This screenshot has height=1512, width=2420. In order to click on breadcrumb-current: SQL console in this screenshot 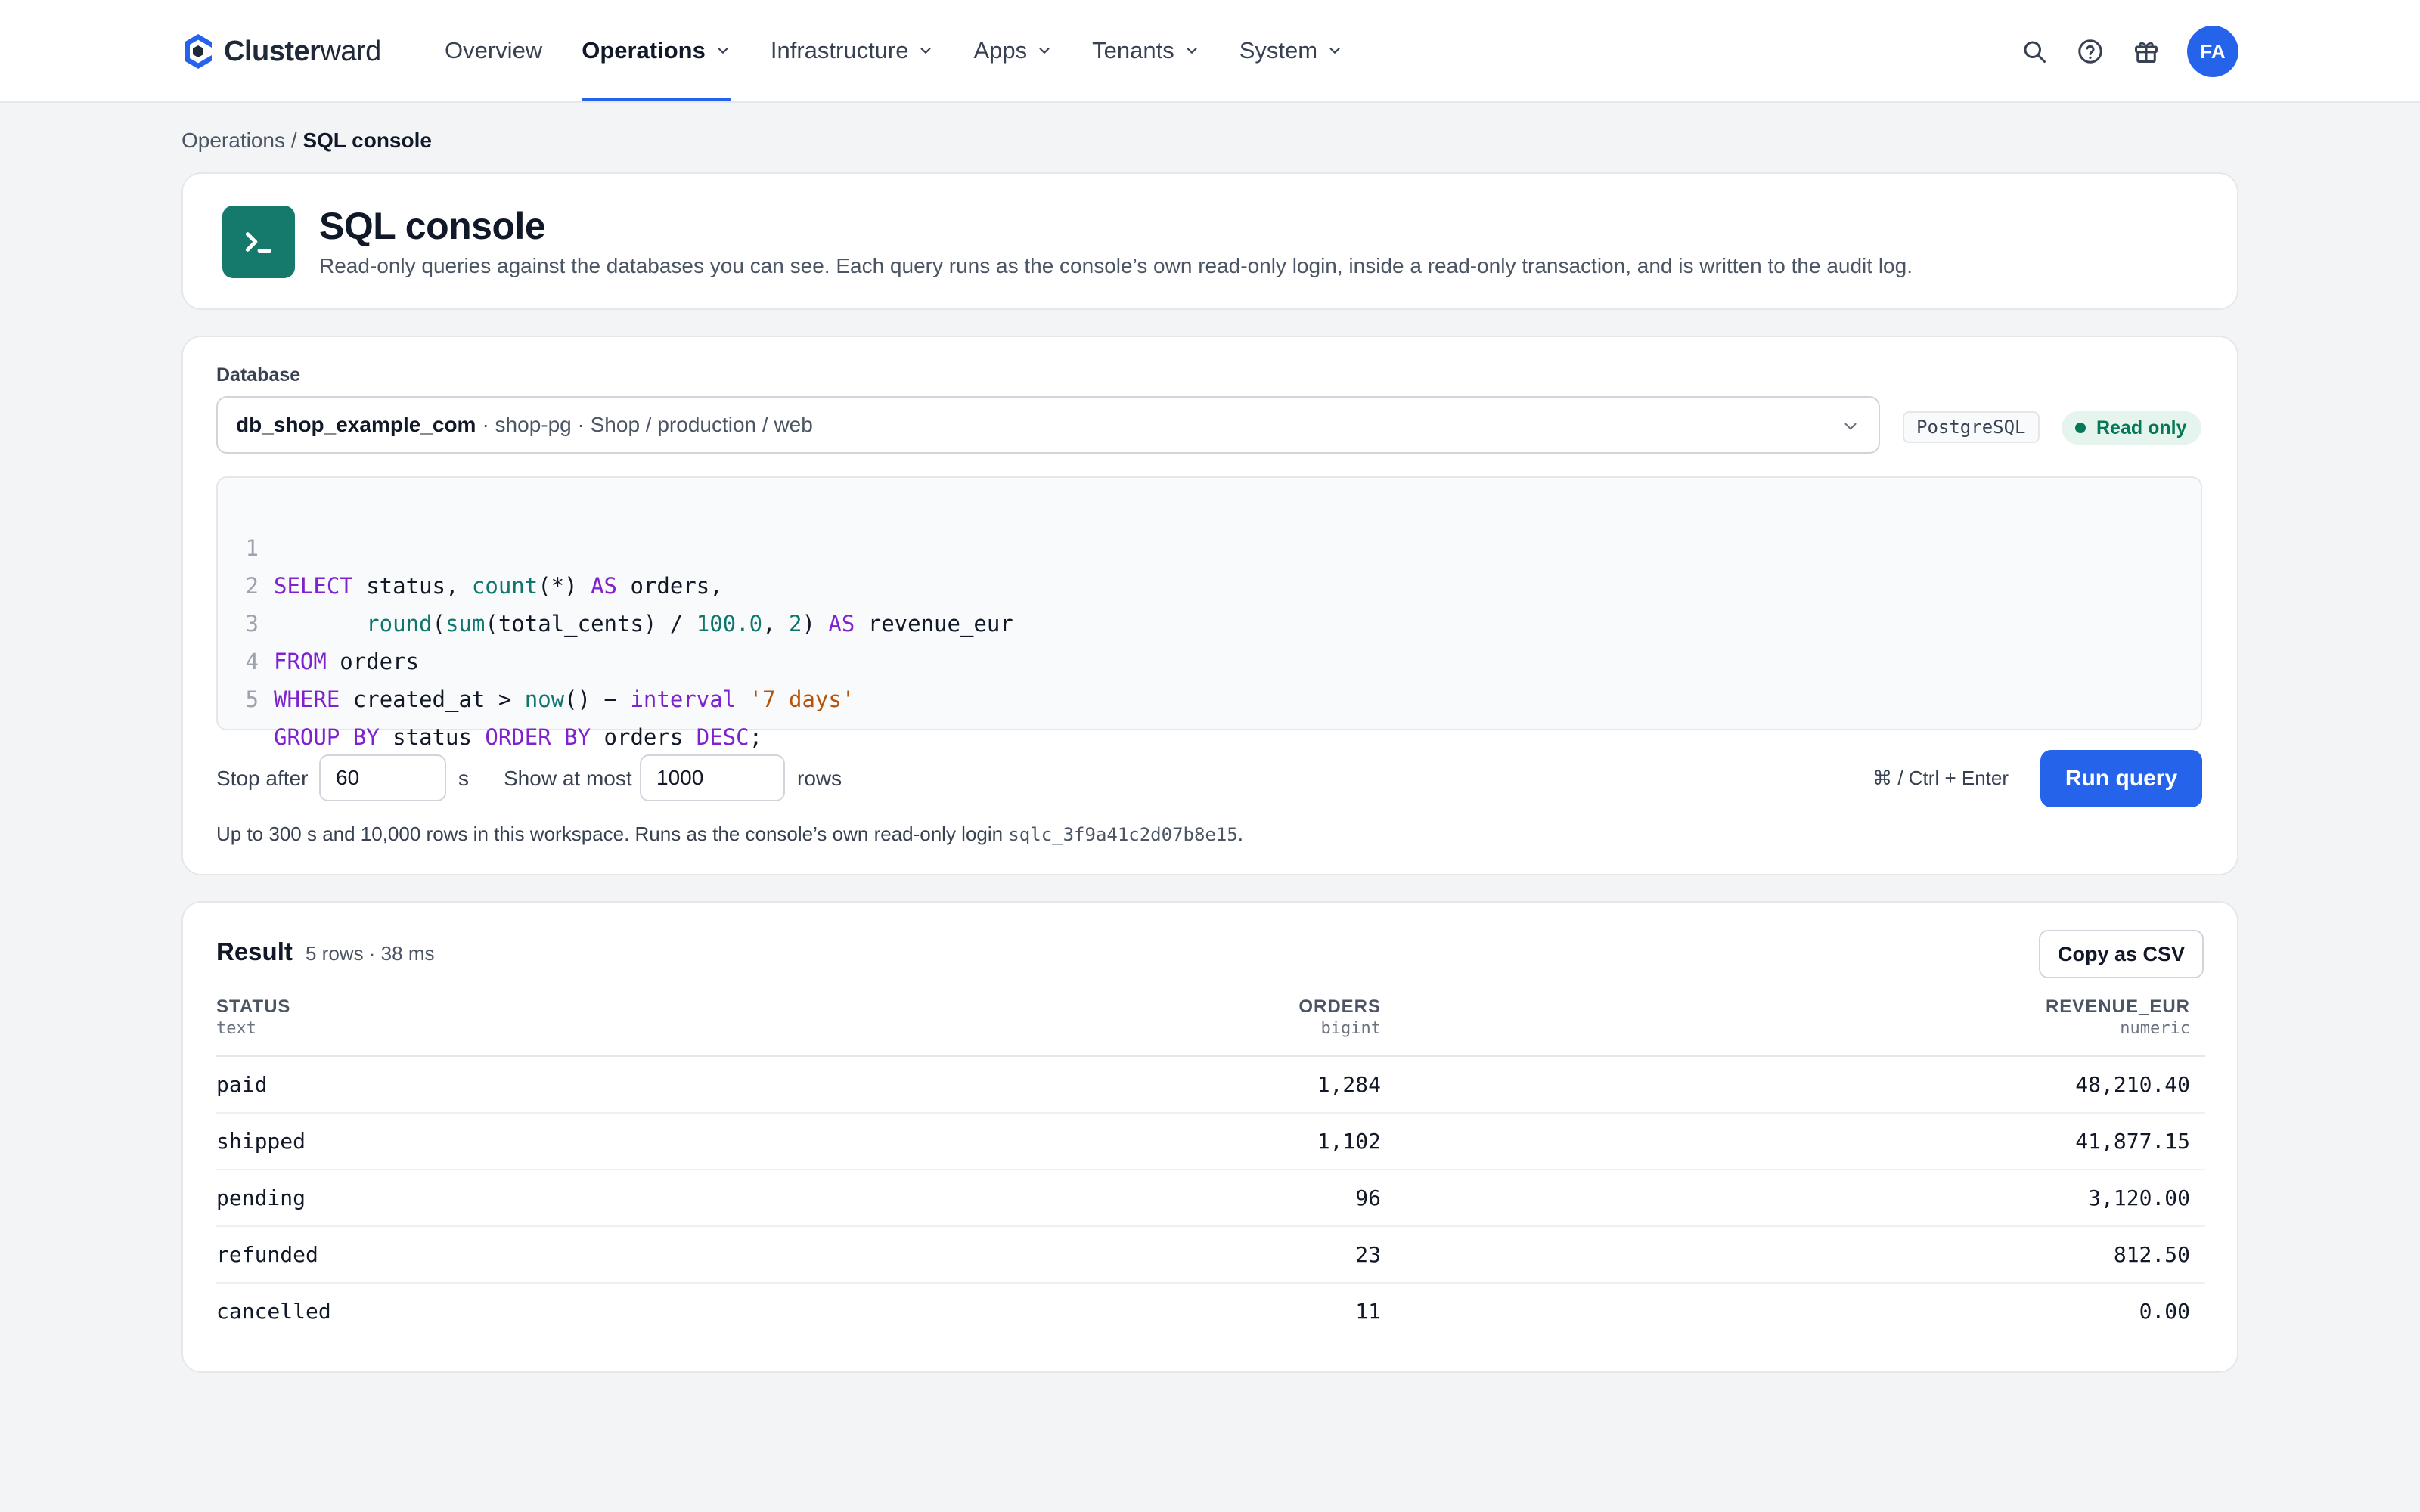, I will do `click(367, 140)`.